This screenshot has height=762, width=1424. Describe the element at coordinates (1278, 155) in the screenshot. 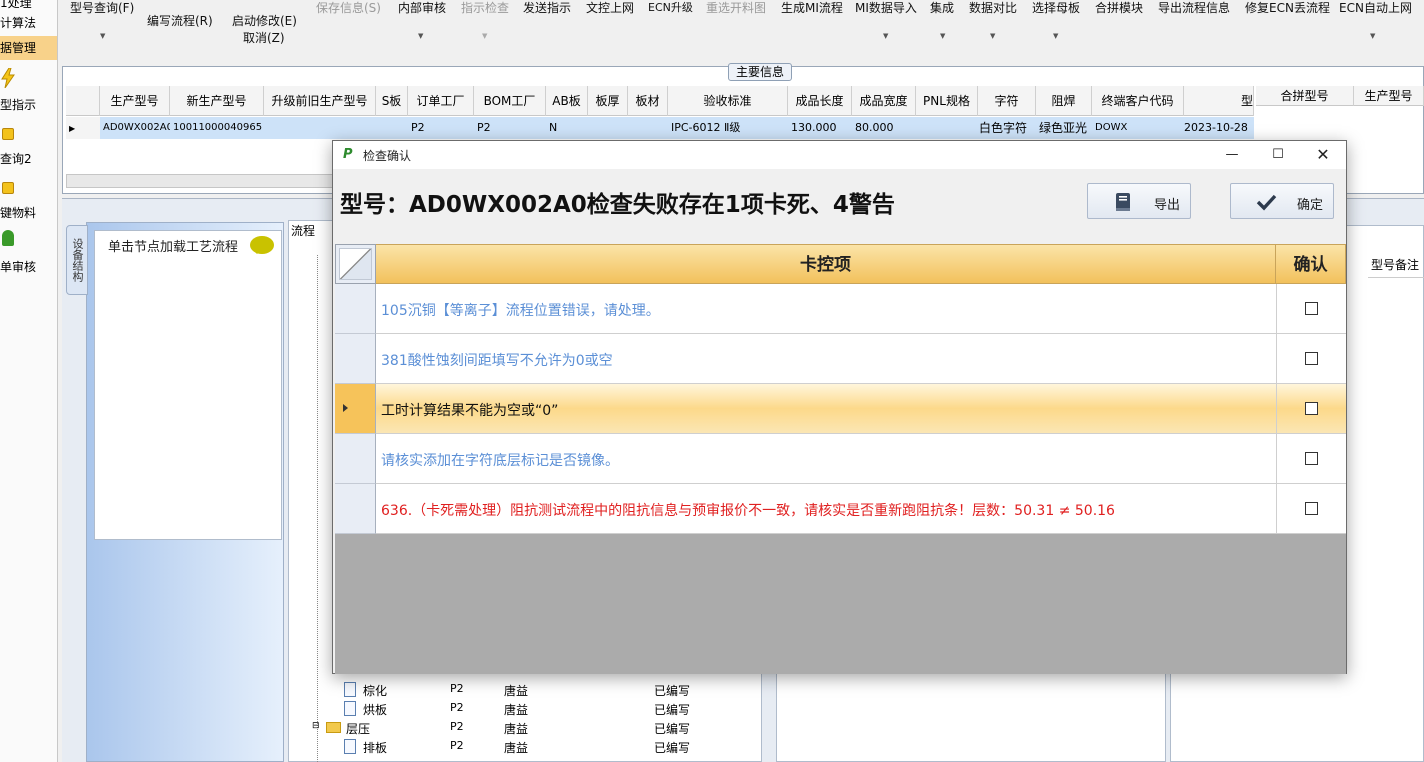

I see `maximize-button: ☐` at that location.